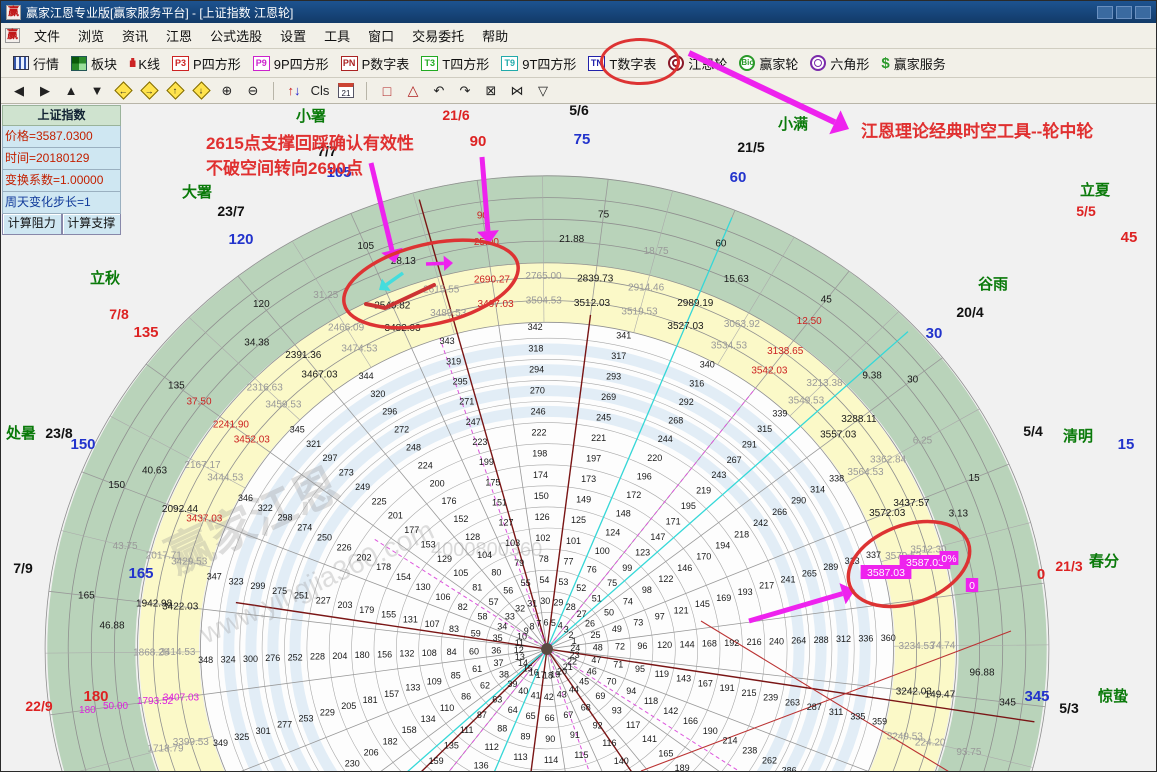  Describe the element at coordinates (595, 279) in the screenshot. I see `svg-text: 2839.73` at that location.